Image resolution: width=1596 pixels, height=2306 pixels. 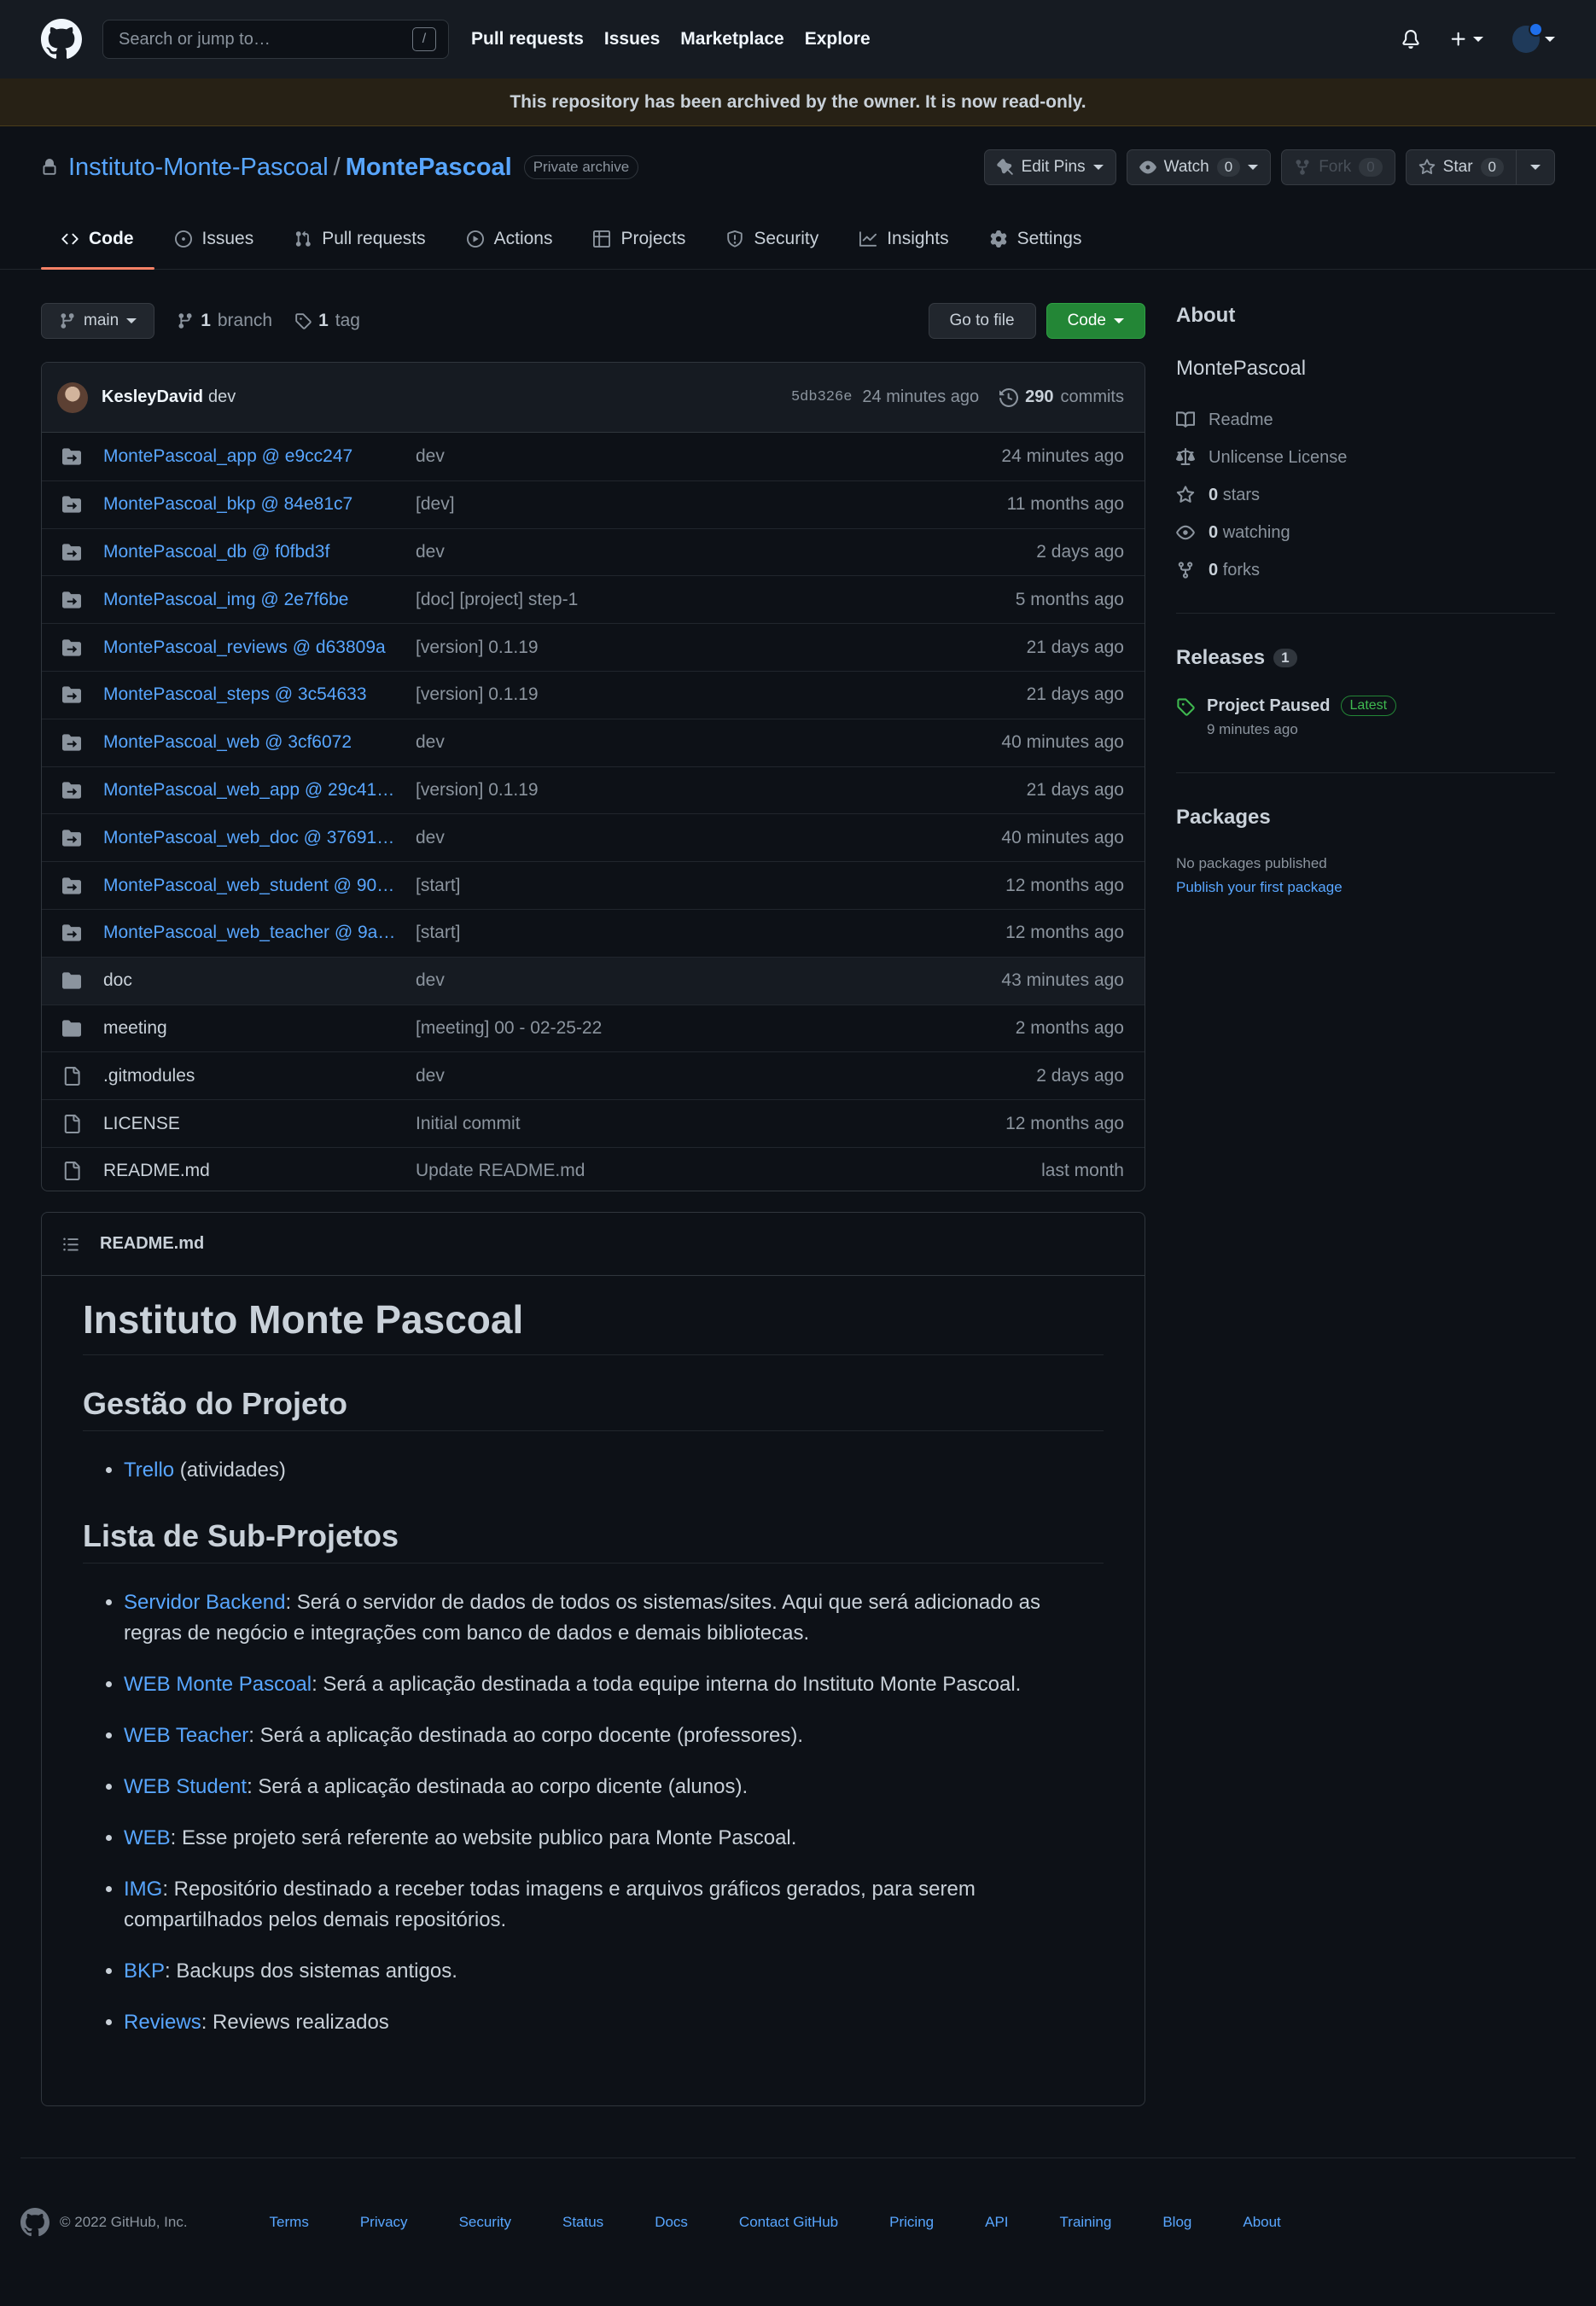 What do you see at coordinates (710, 1124) in the screenshot?
I see `file-commit-message: Initial commit` at bounding box center [710, 1124].